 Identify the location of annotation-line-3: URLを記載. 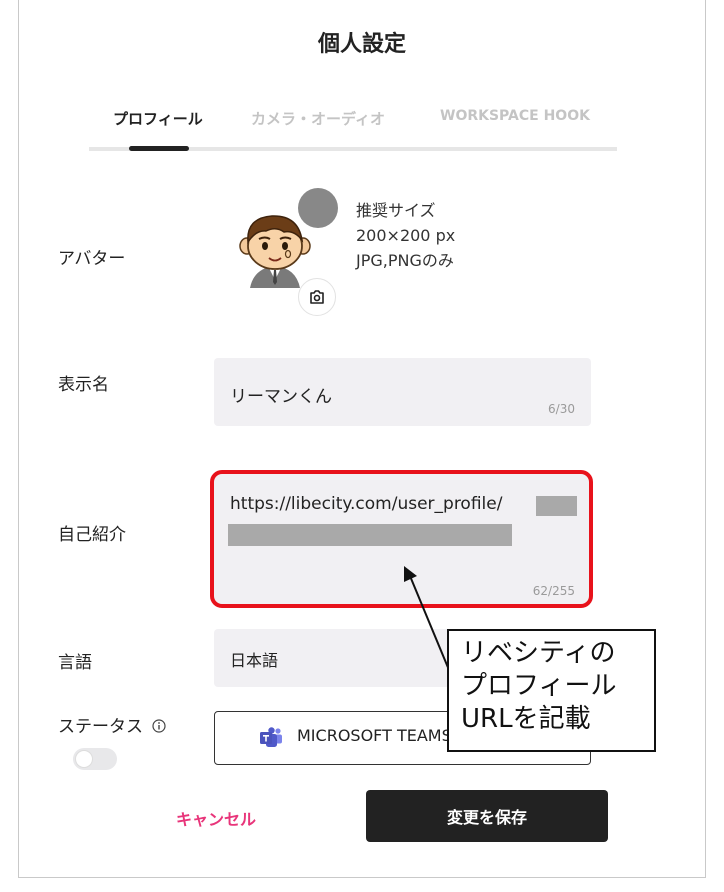
(526, 719).